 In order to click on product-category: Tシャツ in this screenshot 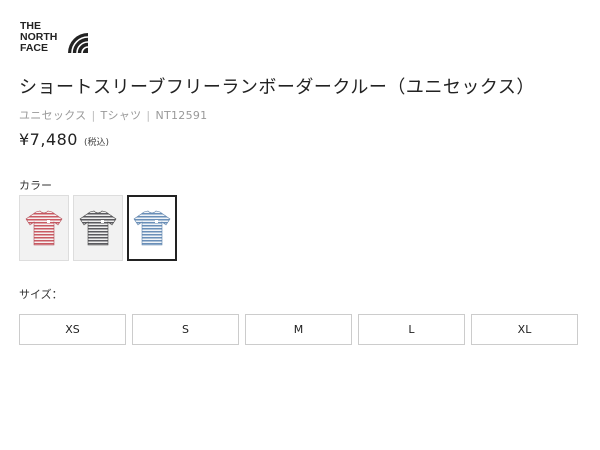, I will do `click(121, 115)`.